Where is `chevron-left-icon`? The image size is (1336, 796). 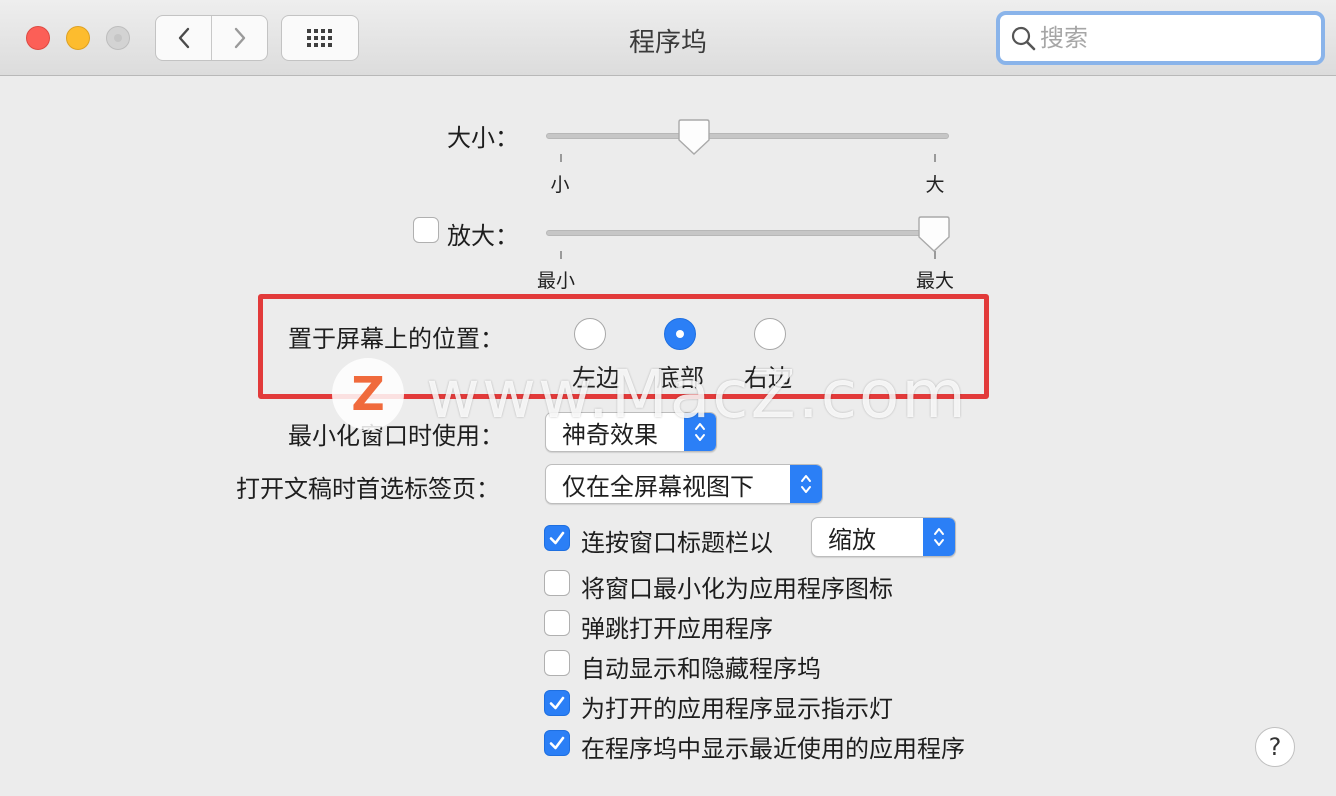 chevron-left-icon is located at coordinates (183, 38).